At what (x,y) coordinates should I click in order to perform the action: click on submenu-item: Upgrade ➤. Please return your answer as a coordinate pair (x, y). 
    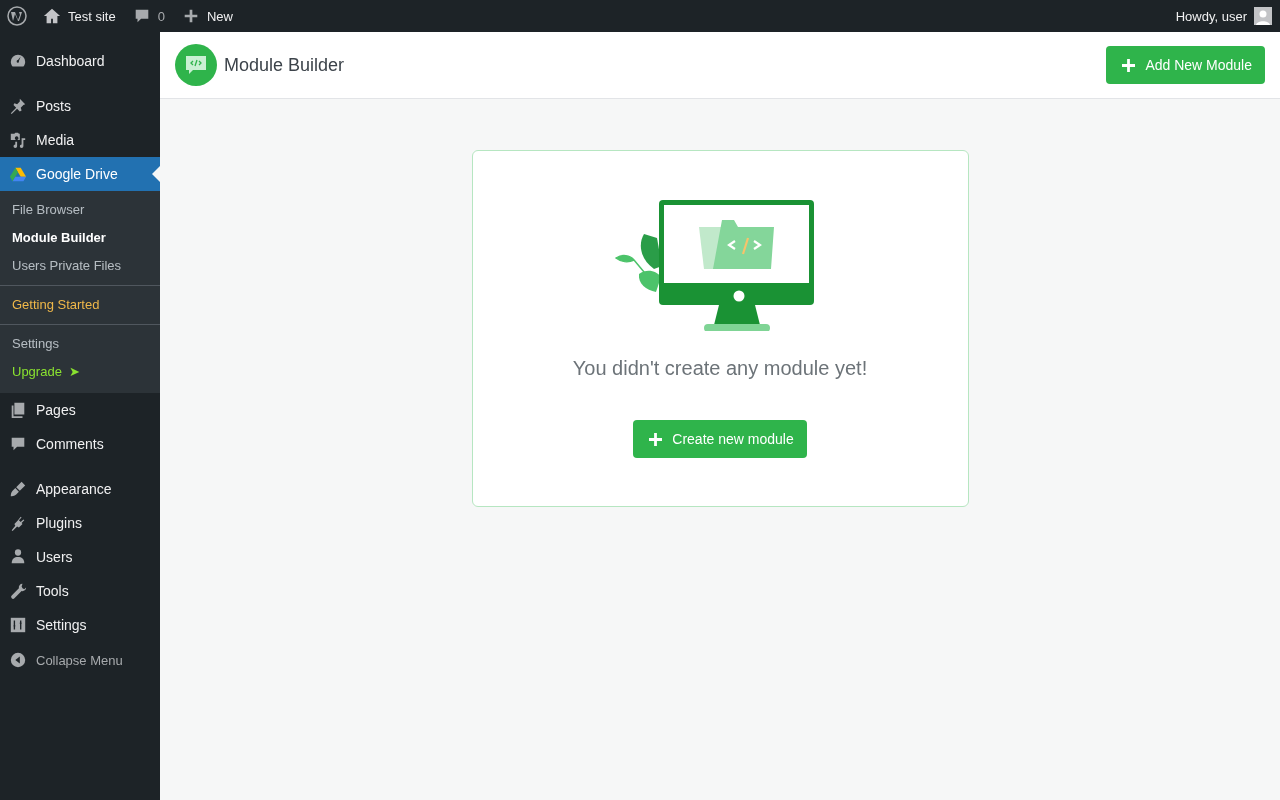
    Looking at the image, I should click on (80, 372).